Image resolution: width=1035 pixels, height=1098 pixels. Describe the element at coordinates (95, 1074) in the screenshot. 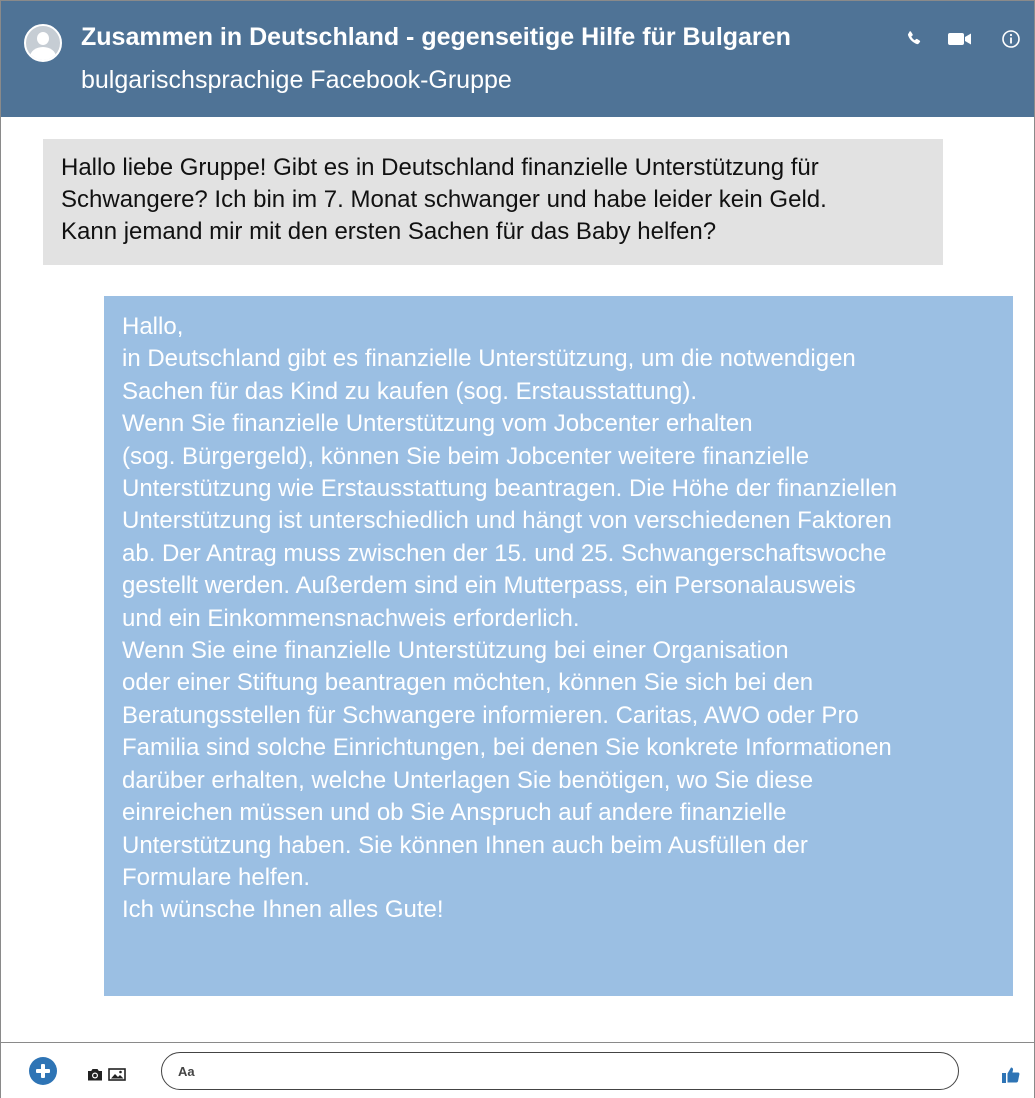

I see `camera-icon` at that location.